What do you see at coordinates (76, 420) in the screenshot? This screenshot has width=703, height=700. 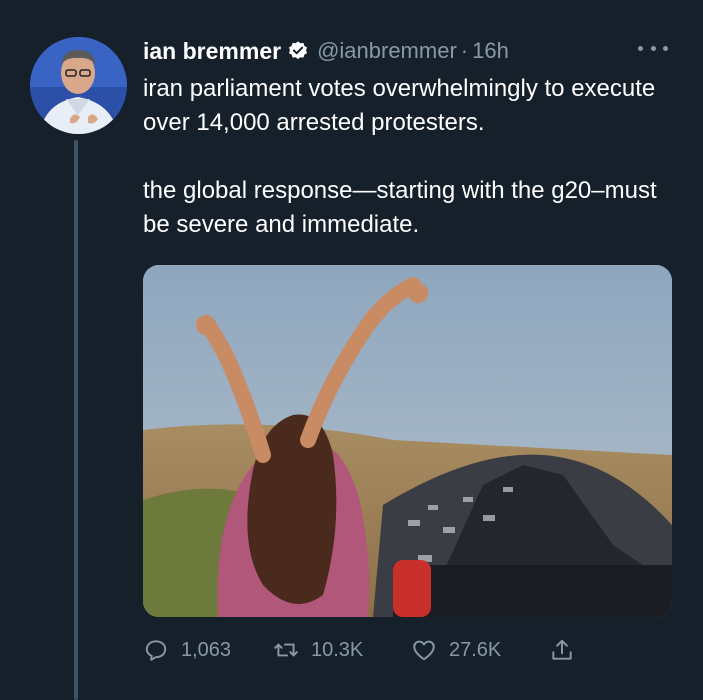 I see `thread-line` at bounding box center [76, 420].